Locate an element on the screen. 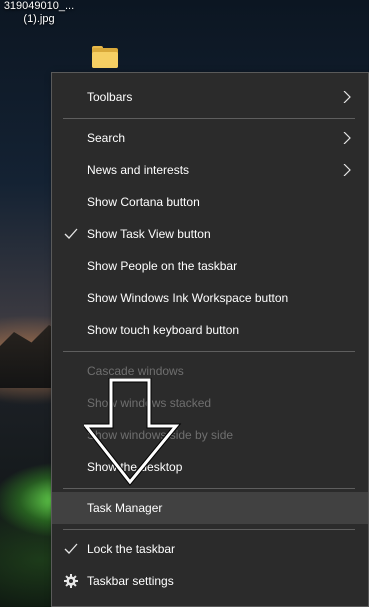 This screenshot has height=607, width=369. menu-item-show-touch-keyboard-button: Show touch keyboard button is located at coordinates (210, 330).